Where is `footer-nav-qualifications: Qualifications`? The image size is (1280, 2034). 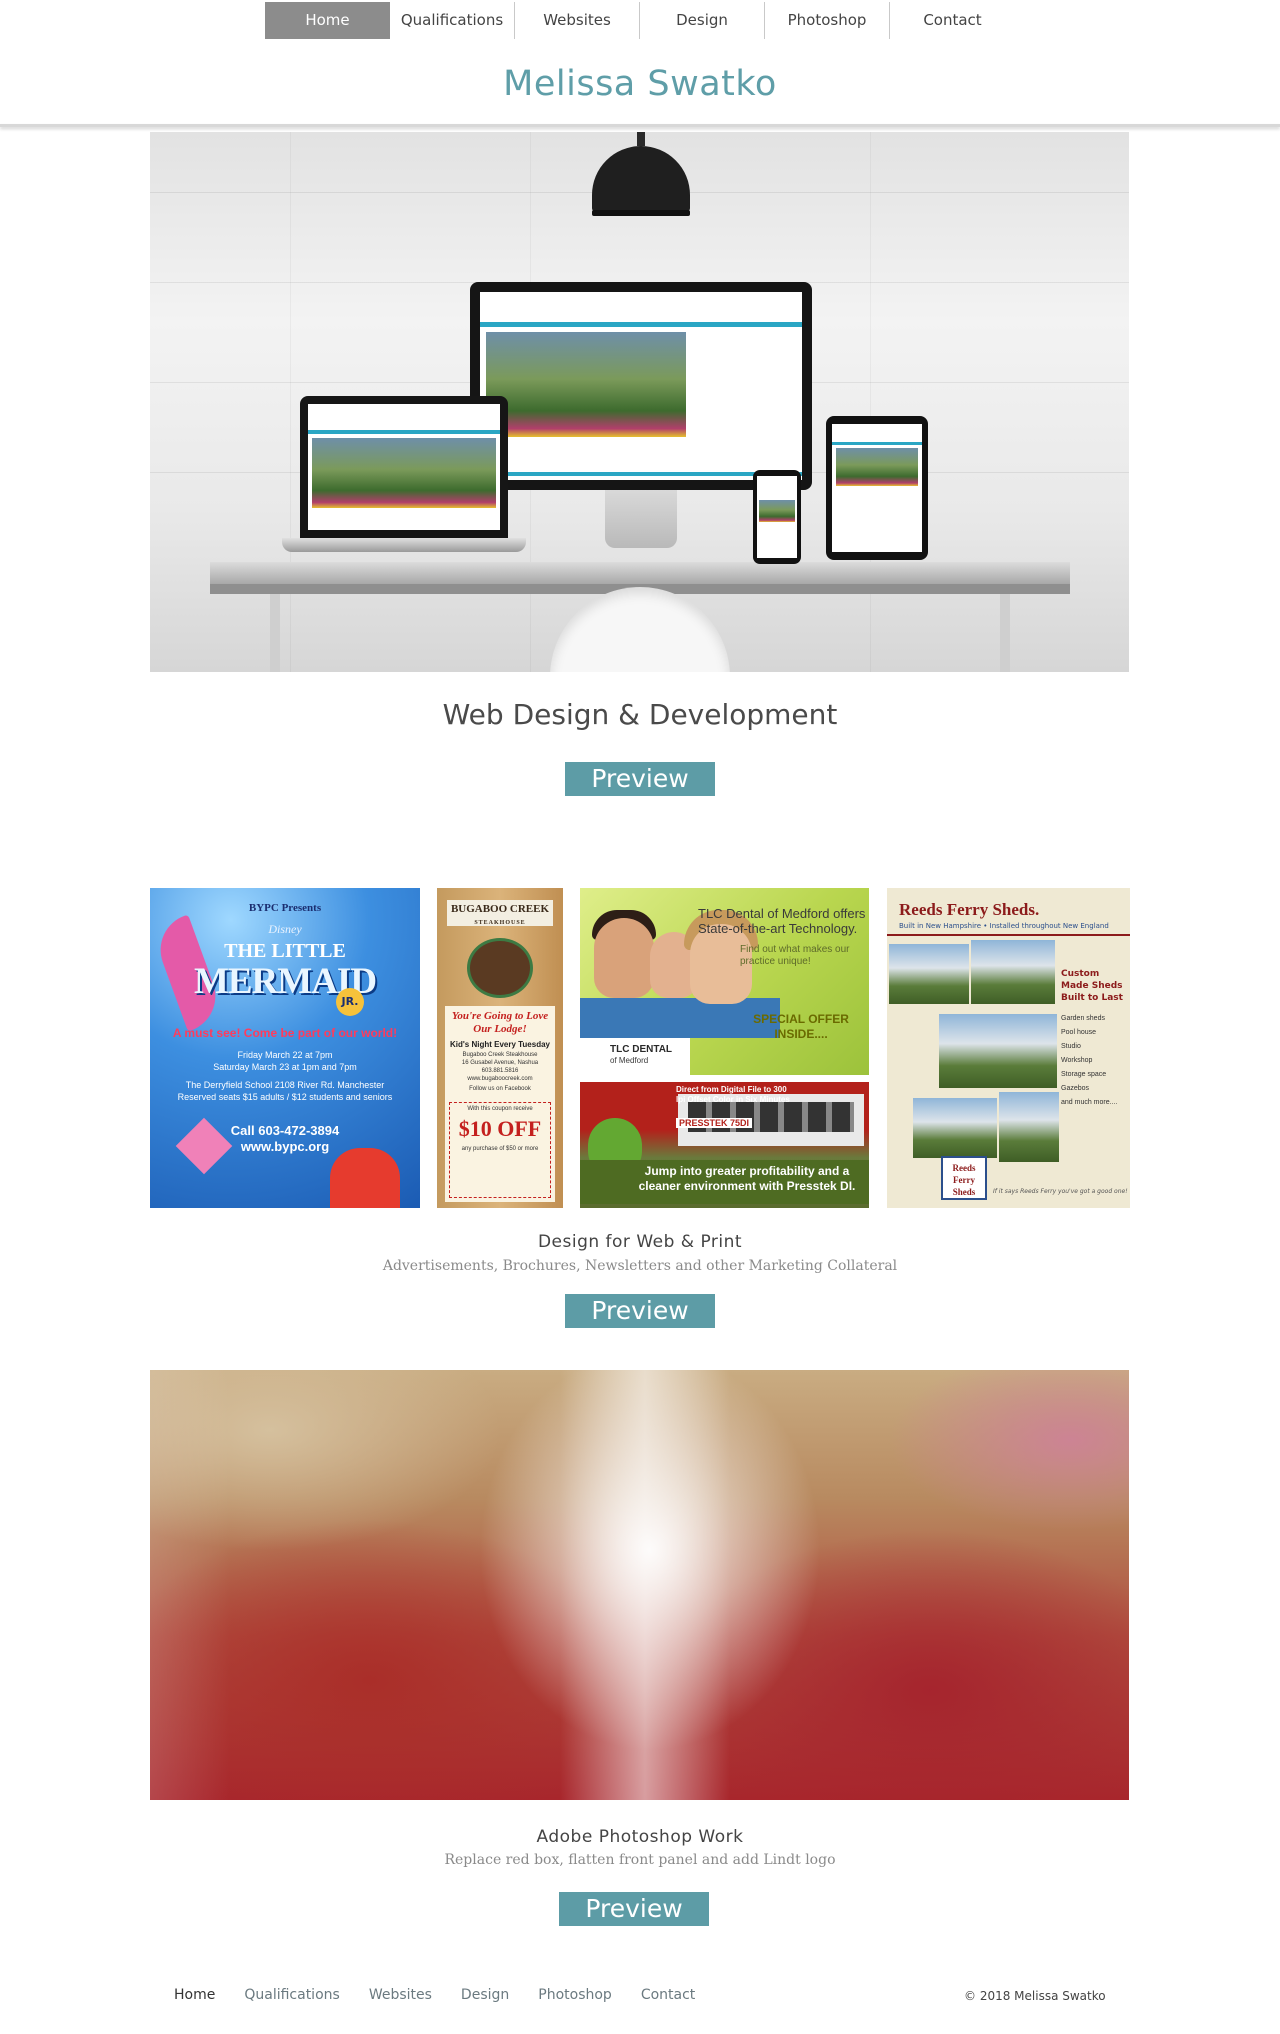
footer-nav-qualifications: Qualifications is located at coordinates (291, 1995).